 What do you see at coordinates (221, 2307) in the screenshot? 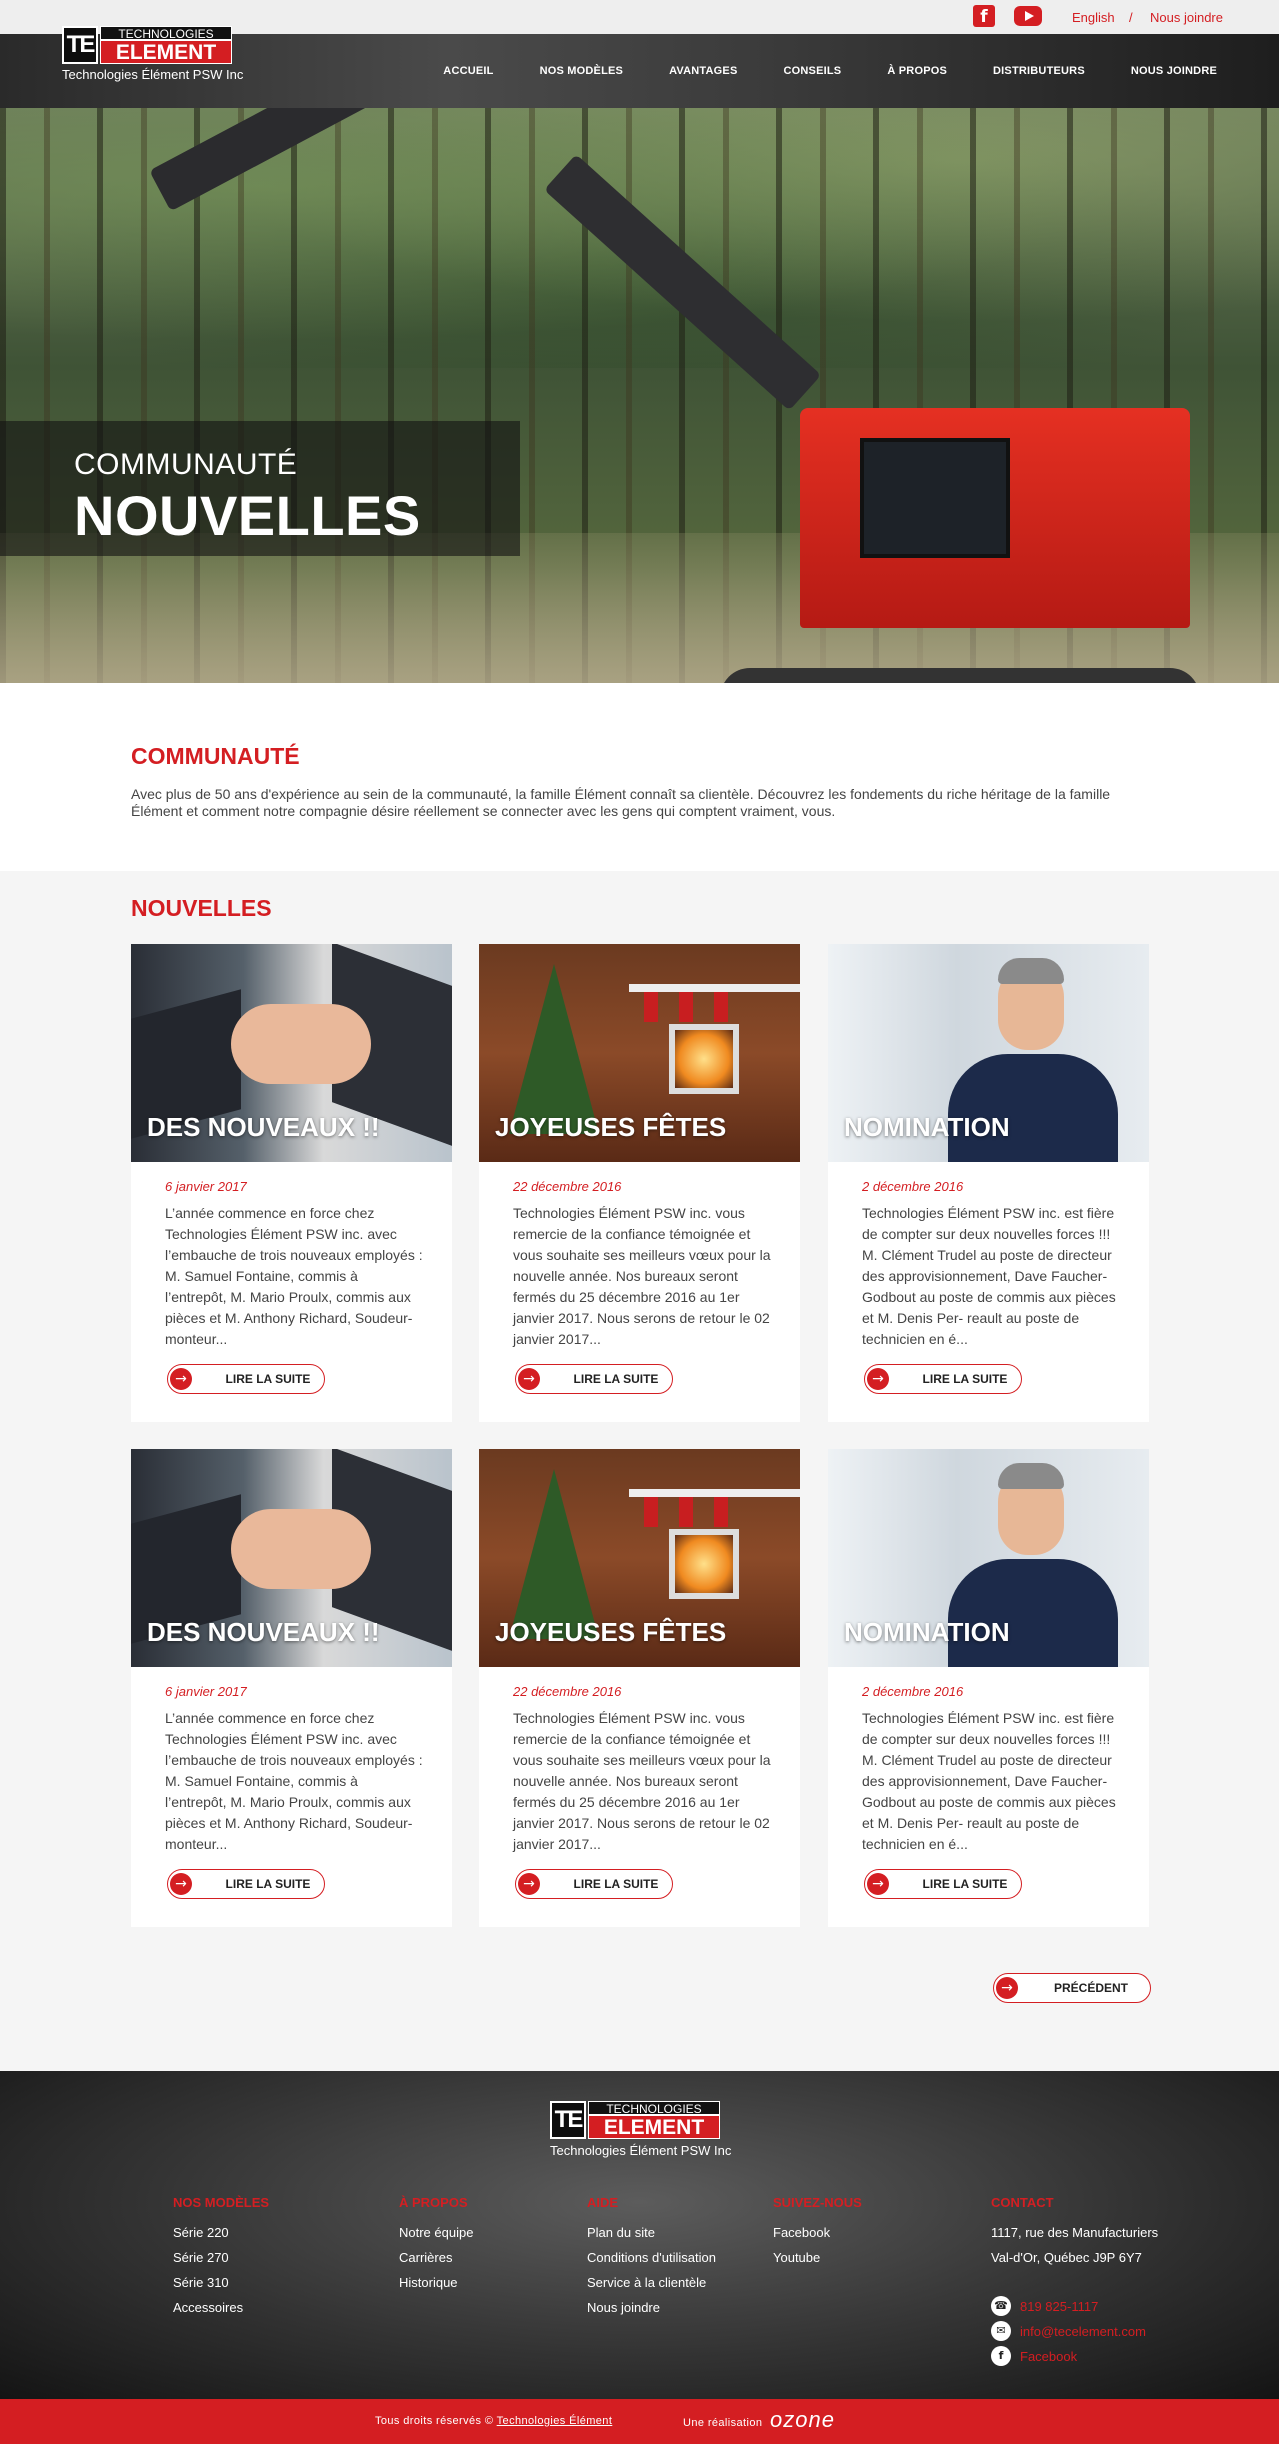
I see `footer-link: Accessoires` at bounding box center [221, 2307].